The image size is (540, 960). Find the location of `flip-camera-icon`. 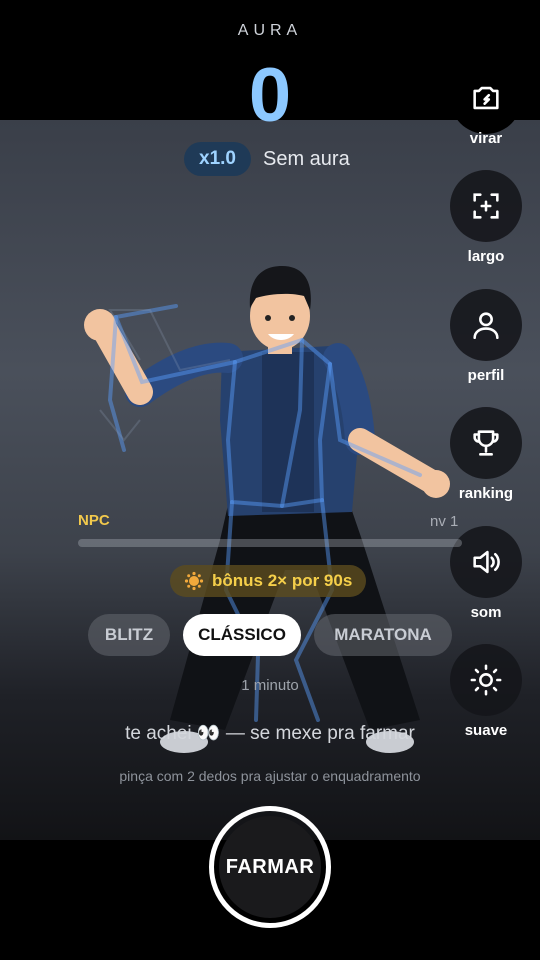

flip-camera-icon is located at coordinates (486, 98).